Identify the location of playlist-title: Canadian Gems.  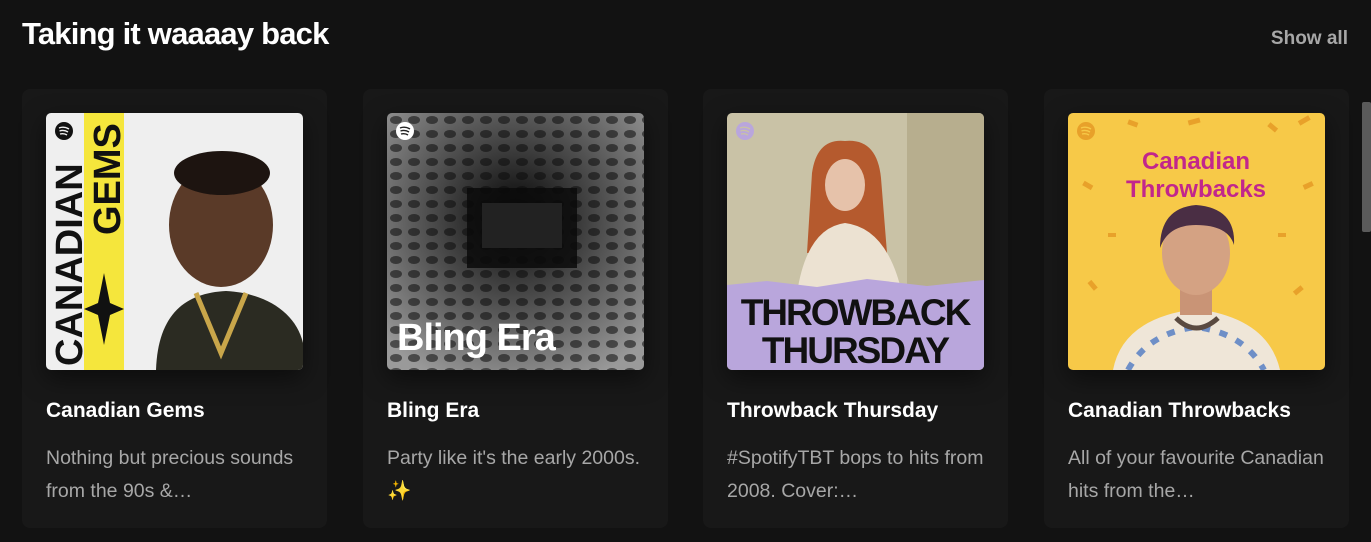
(125, 410).